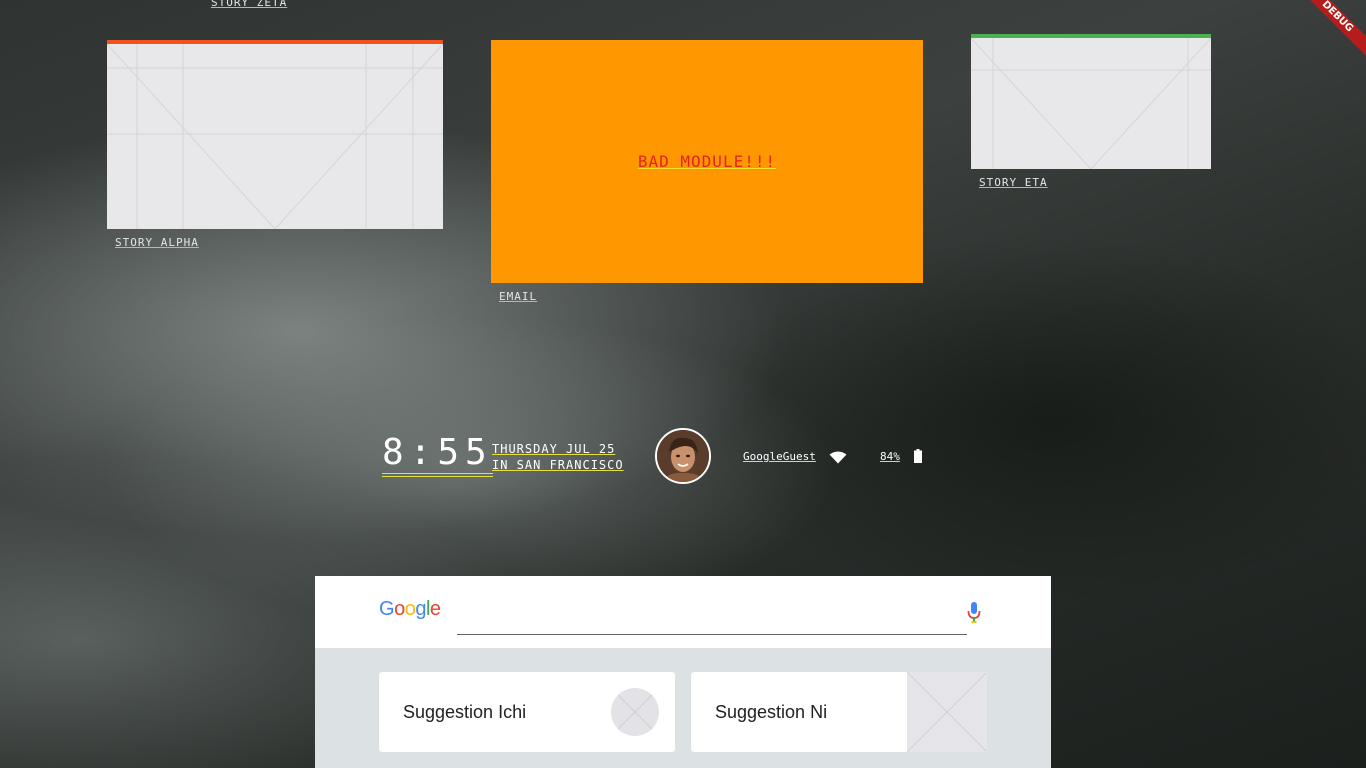 The width and height of the screenshot is (1366, 768). I want to click on suggestion-card-ni: Suggestion Ni, so click(839, 712).